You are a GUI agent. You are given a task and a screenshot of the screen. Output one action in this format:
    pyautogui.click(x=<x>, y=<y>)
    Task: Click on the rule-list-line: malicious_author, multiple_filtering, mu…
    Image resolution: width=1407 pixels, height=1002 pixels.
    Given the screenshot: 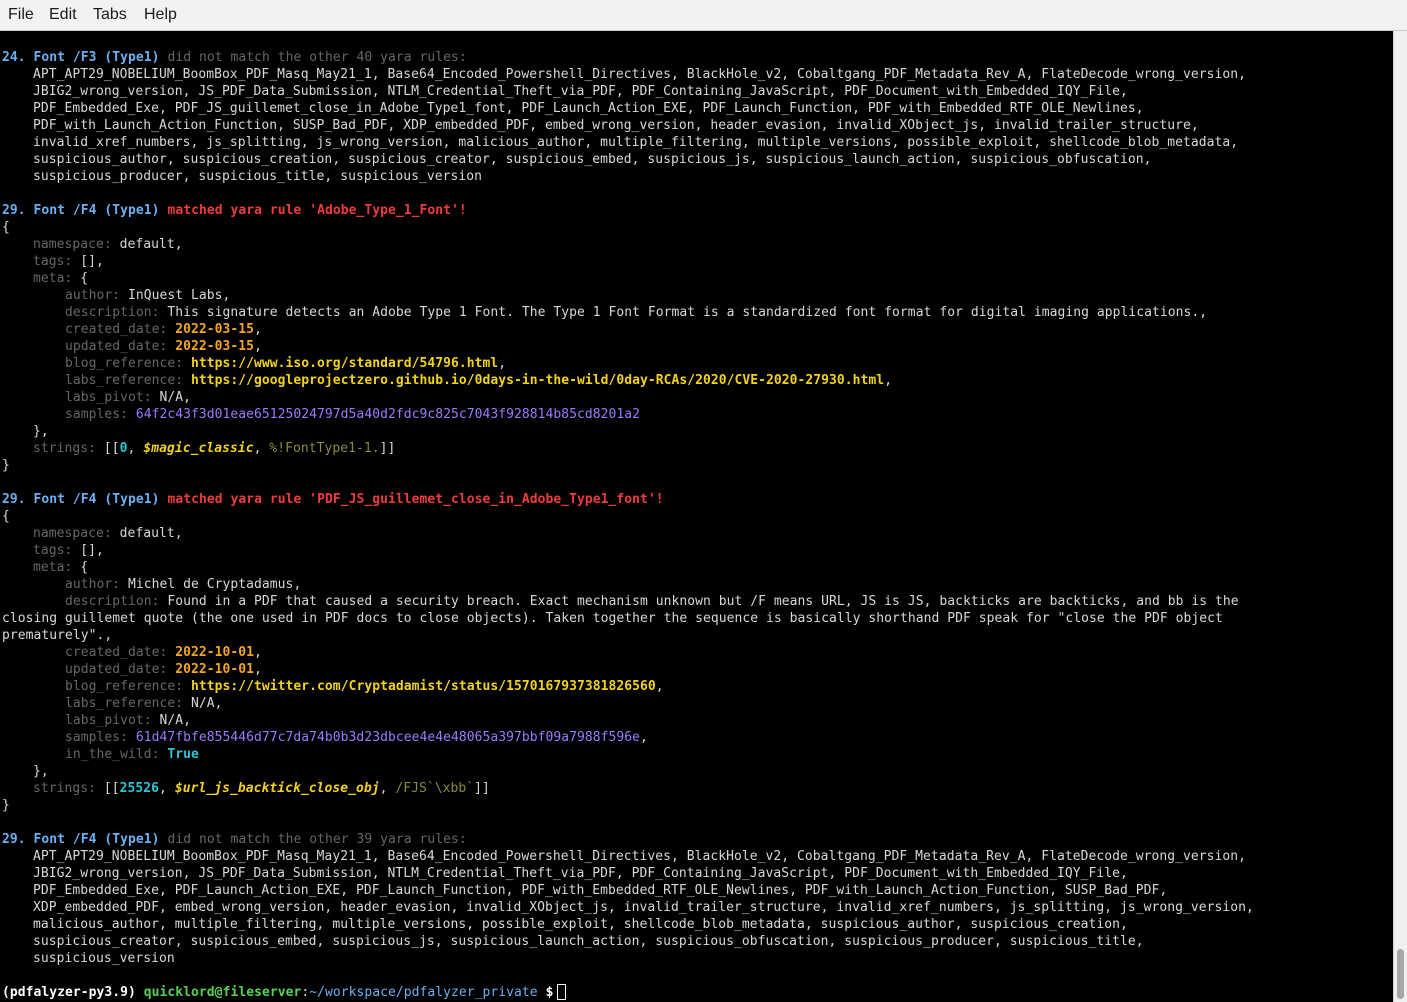 What is the action you would take?
    pyautogui.click(x=580, y=924)
    